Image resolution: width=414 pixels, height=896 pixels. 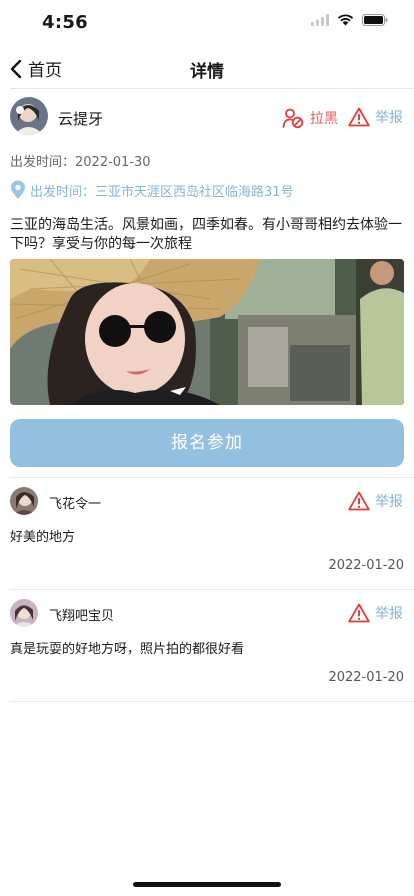 What do you see at coordinates (80, 118) in the screenshot?
I see `post-author-name: 云提牙` at bounding box center [80, 118].